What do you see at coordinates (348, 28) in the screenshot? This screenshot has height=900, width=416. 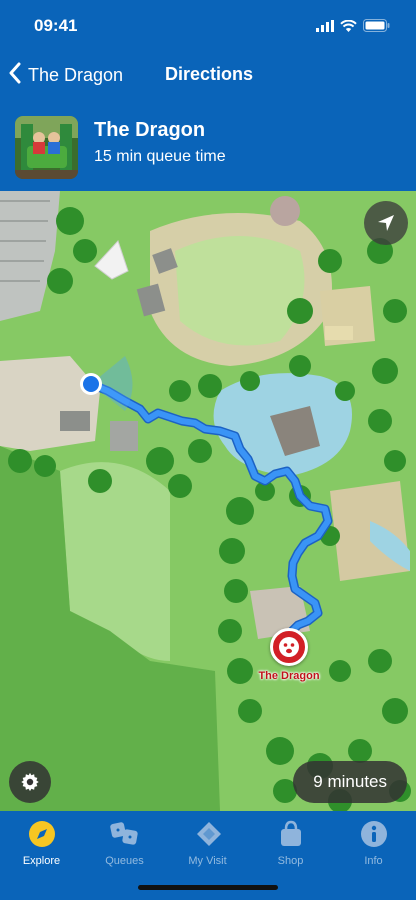 I see `wifi-icon` at bounding box center [348, 28].